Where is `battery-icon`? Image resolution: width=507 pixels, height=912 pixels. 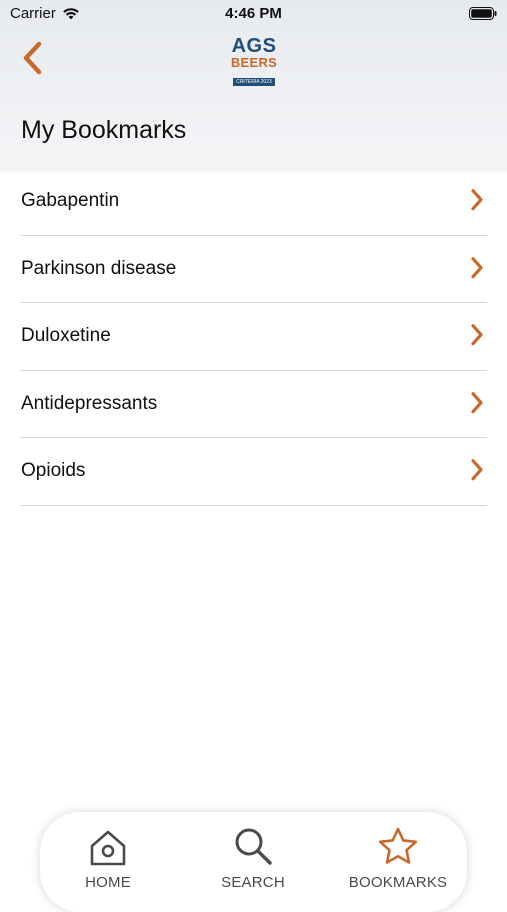
battery-icon is located at coordinates (483, 15).